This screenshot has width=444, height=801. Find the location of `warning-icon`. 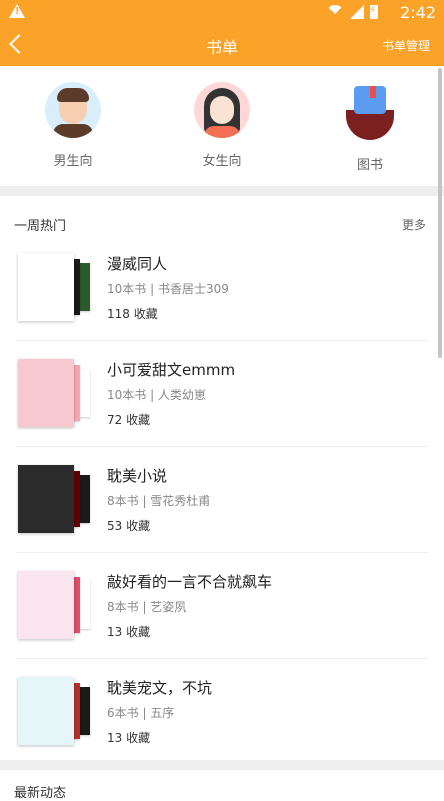

warning-icon is located at coordinates (17, 11).